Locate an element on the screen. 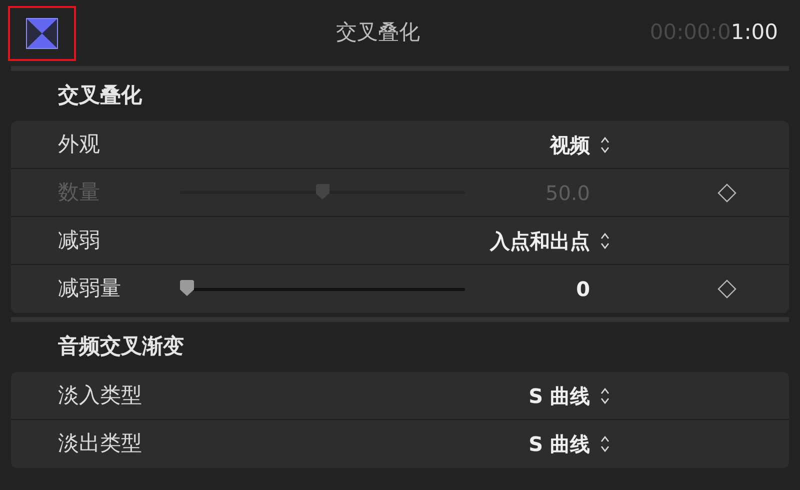 This screenshot has width=800, height=490. window-title: 交叉叠化 is located at coordinates (377, 32).